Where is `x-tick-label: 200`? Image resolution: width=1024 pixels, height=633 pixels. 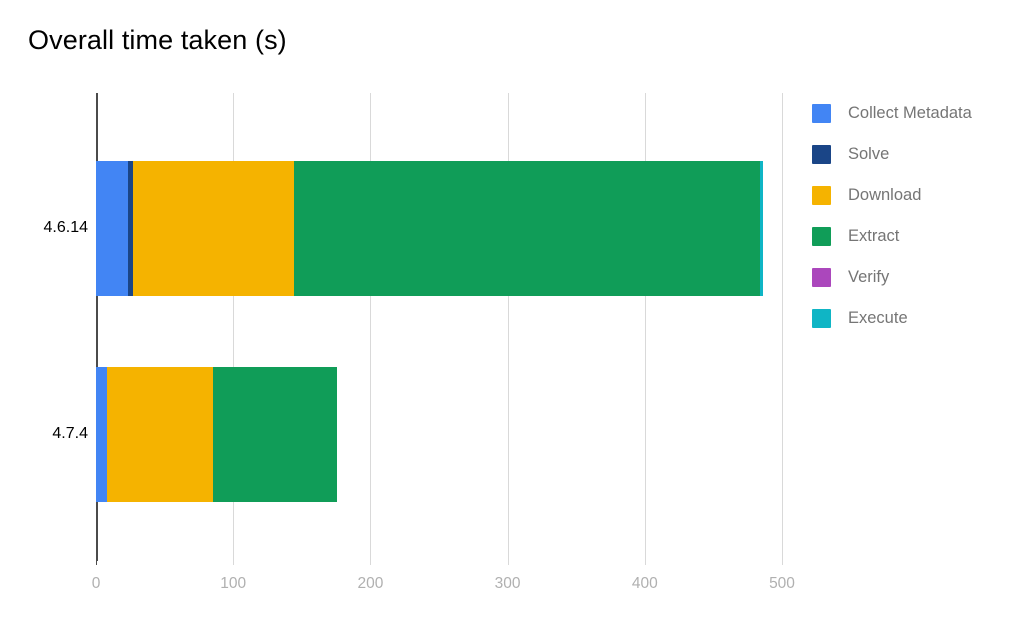
x-tick-label: 200 is located at coordinates (370, 583).